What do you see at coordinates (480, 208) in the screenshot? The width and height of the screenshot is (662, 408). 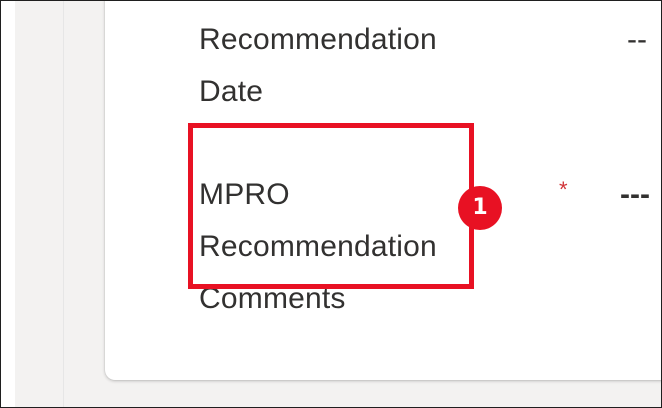 I see `annotation-badge: 1` at bounding box center [480, 208].